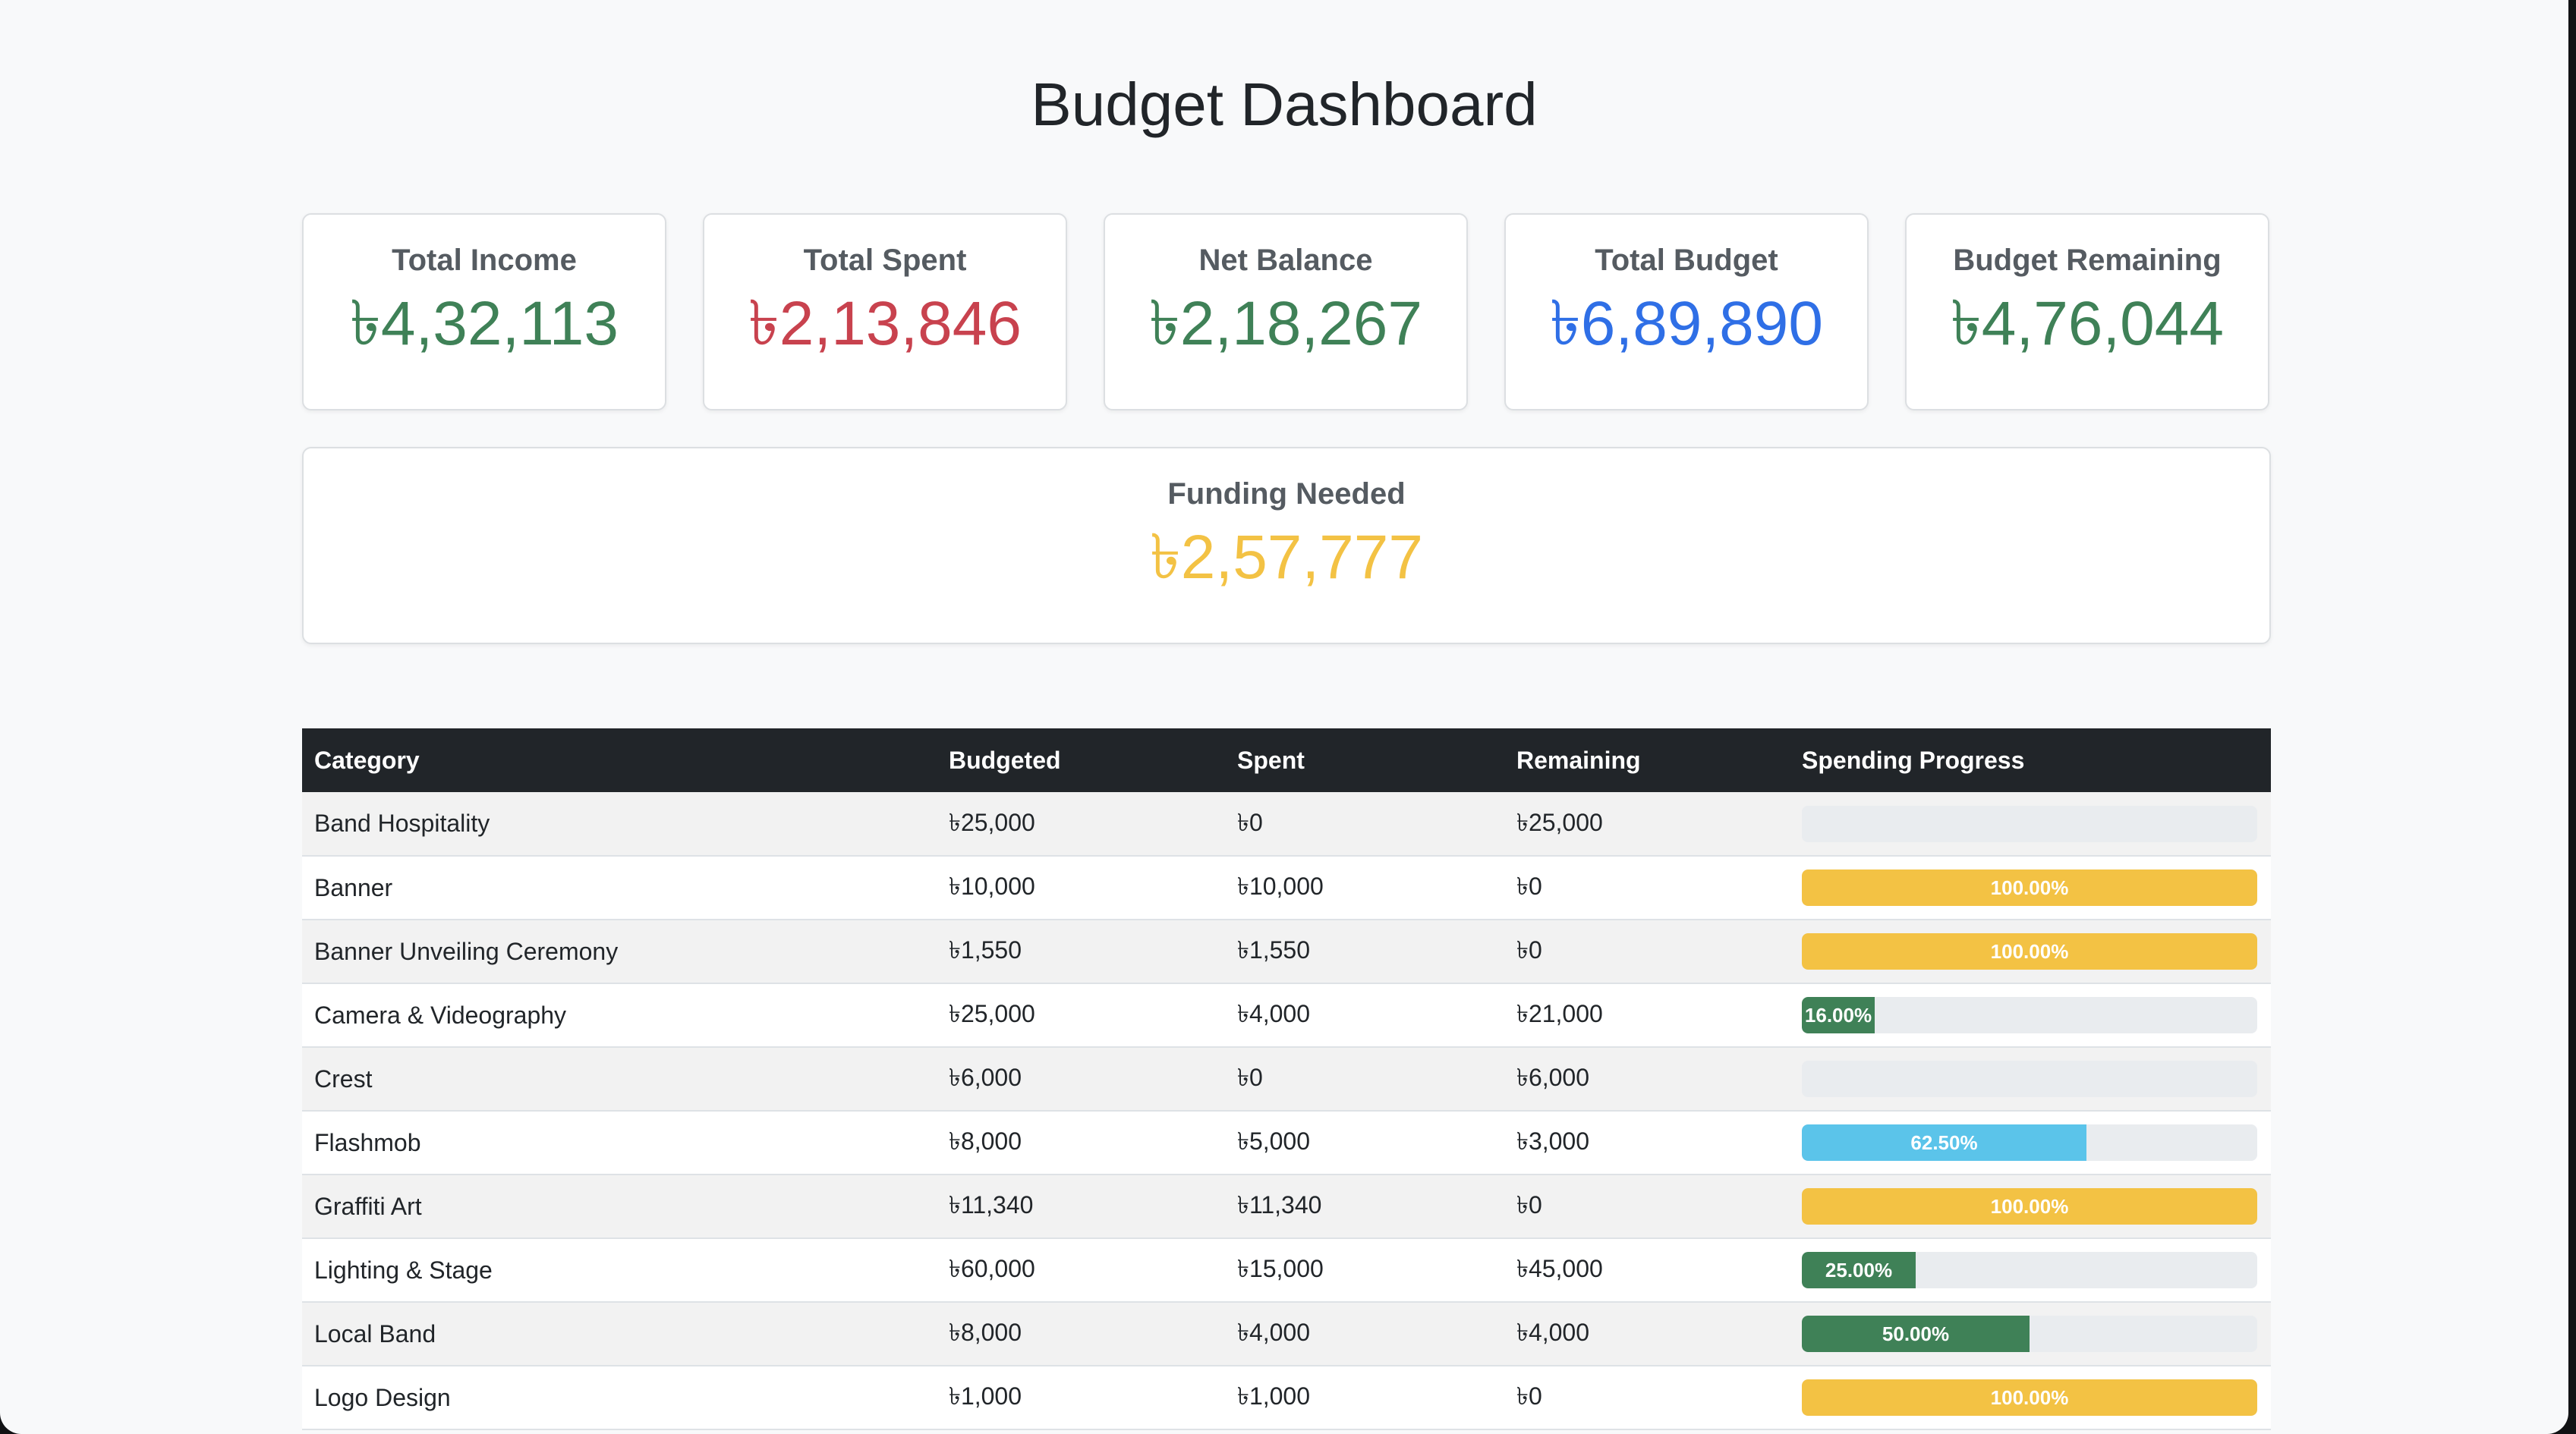  I want to click on cell-budgeted: ৳8,000, so click(1081, 1334).